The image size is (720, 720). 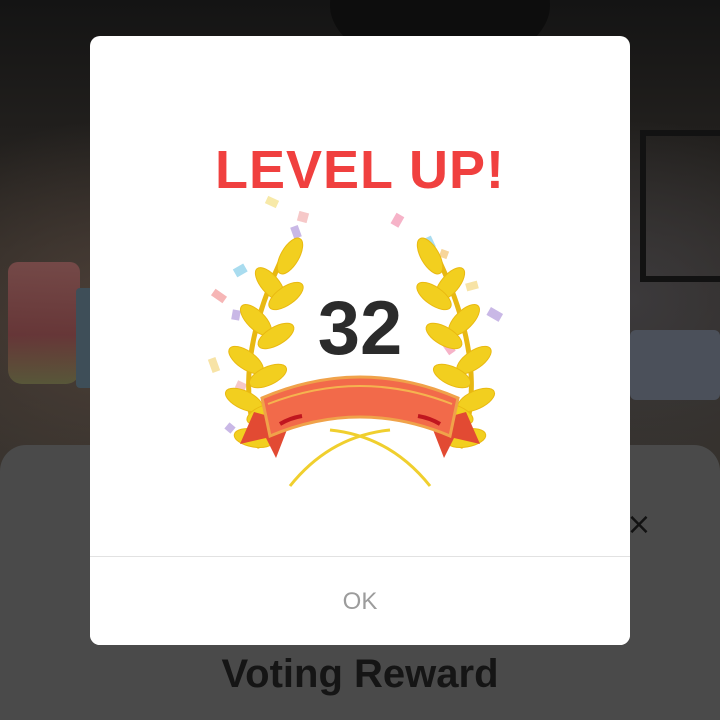 I want to click on level-number: 32, so click(x=360, y=328).